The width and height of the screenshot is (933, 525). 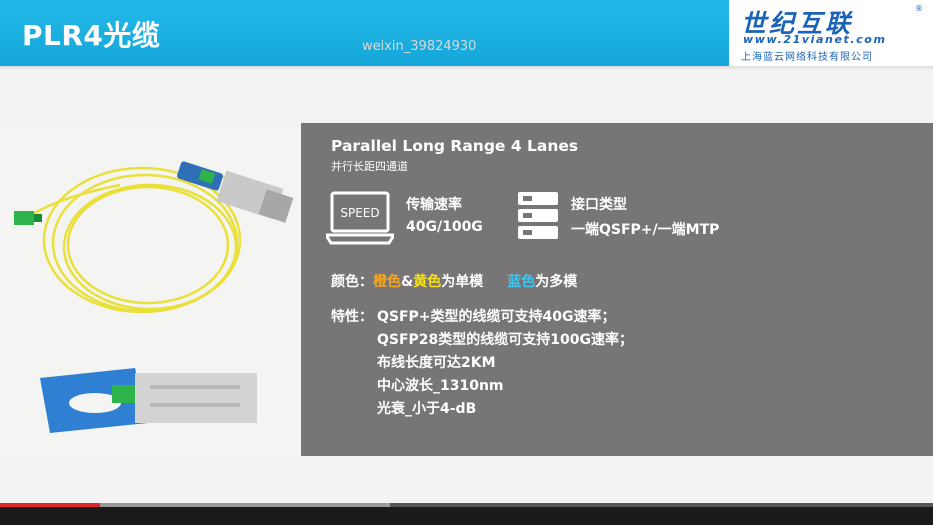 I want to click on speed-value: 40G/100G, so click(x=444, y=227).